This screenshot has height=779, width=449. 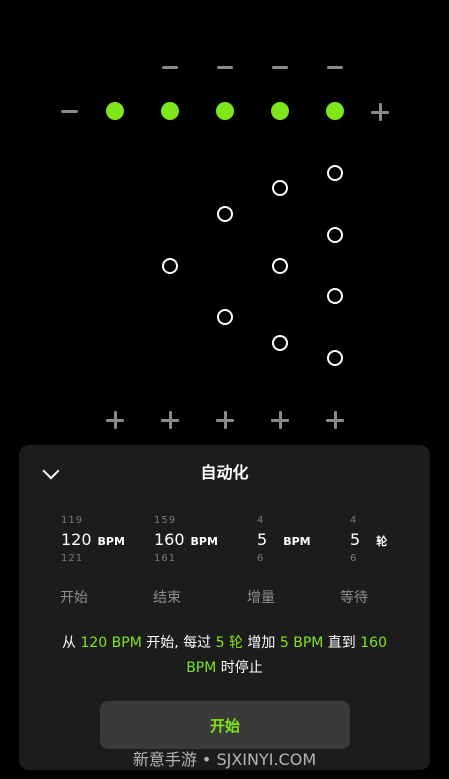 What do you see at coordinates (170, 420) in the screenshot?
I see `beat-2-plus-button` at bounding box center [170, 420].